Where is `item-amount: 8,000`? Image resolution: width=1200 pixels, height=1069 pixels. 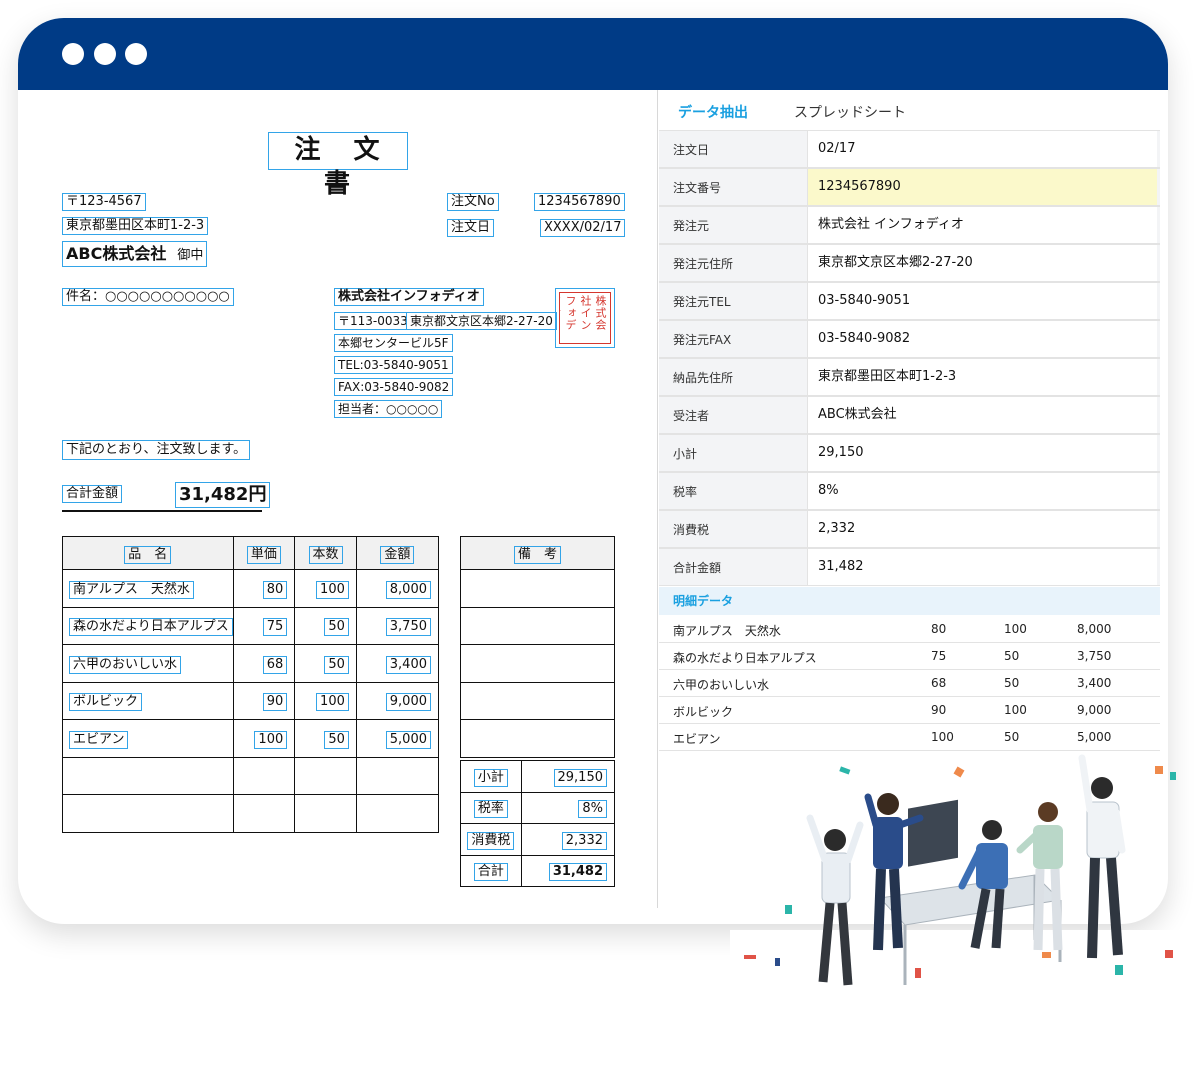 item-amount: 8,000 is located at coordinates (408, 589).